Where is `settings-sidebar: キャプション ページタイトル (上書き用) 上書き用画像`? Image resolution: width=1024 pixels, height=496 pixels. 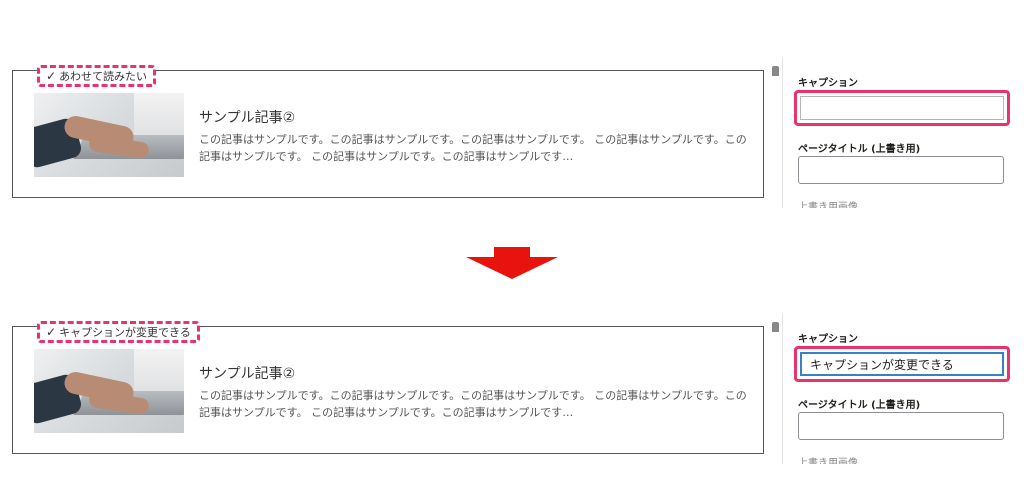 settings-sidebar: キャプション ページタイトル (上書き用) 上書き用画像 is located at coordinates (905, 133).